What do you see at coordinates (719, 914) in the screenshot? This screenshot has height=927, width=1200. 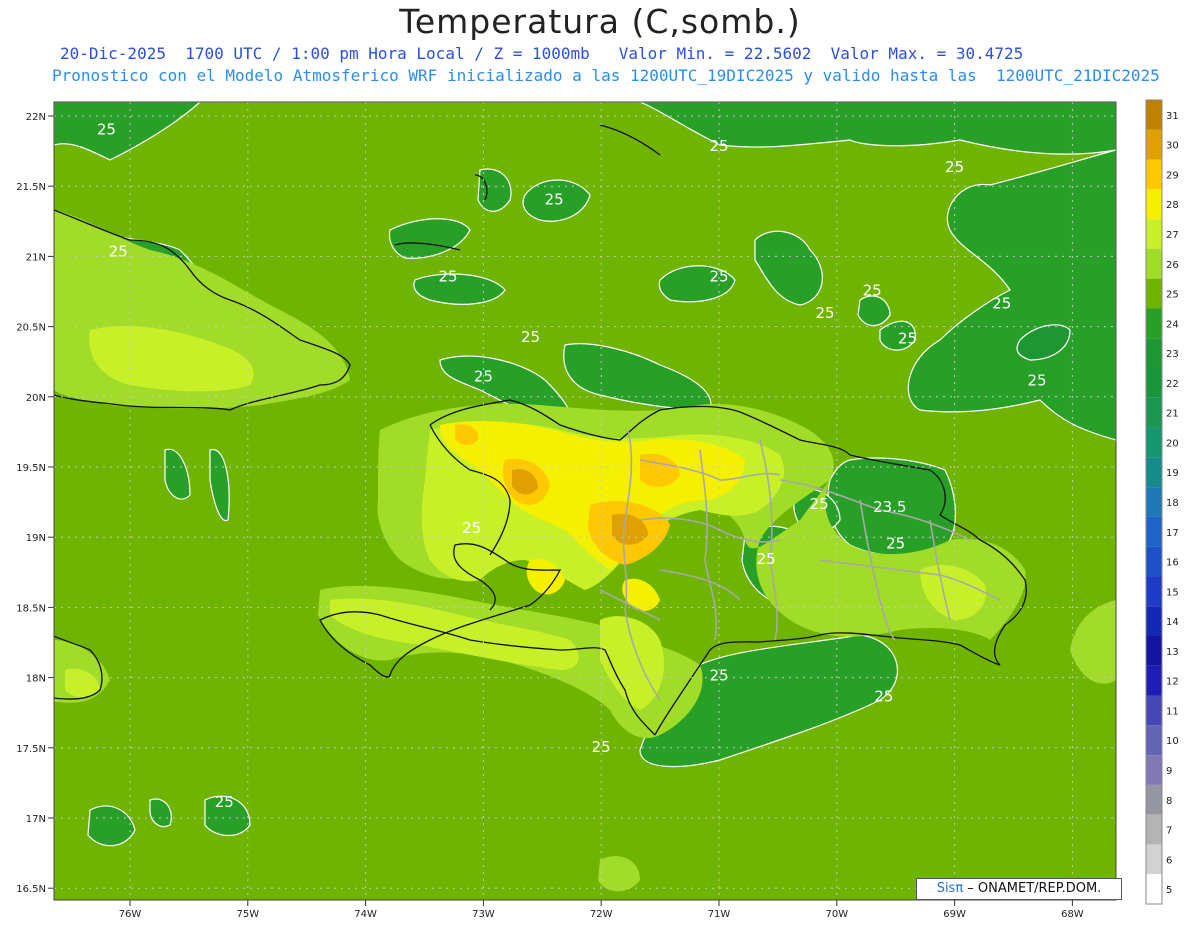 I see `lon-tick-label: 71W` at bounding box center [719, 914].